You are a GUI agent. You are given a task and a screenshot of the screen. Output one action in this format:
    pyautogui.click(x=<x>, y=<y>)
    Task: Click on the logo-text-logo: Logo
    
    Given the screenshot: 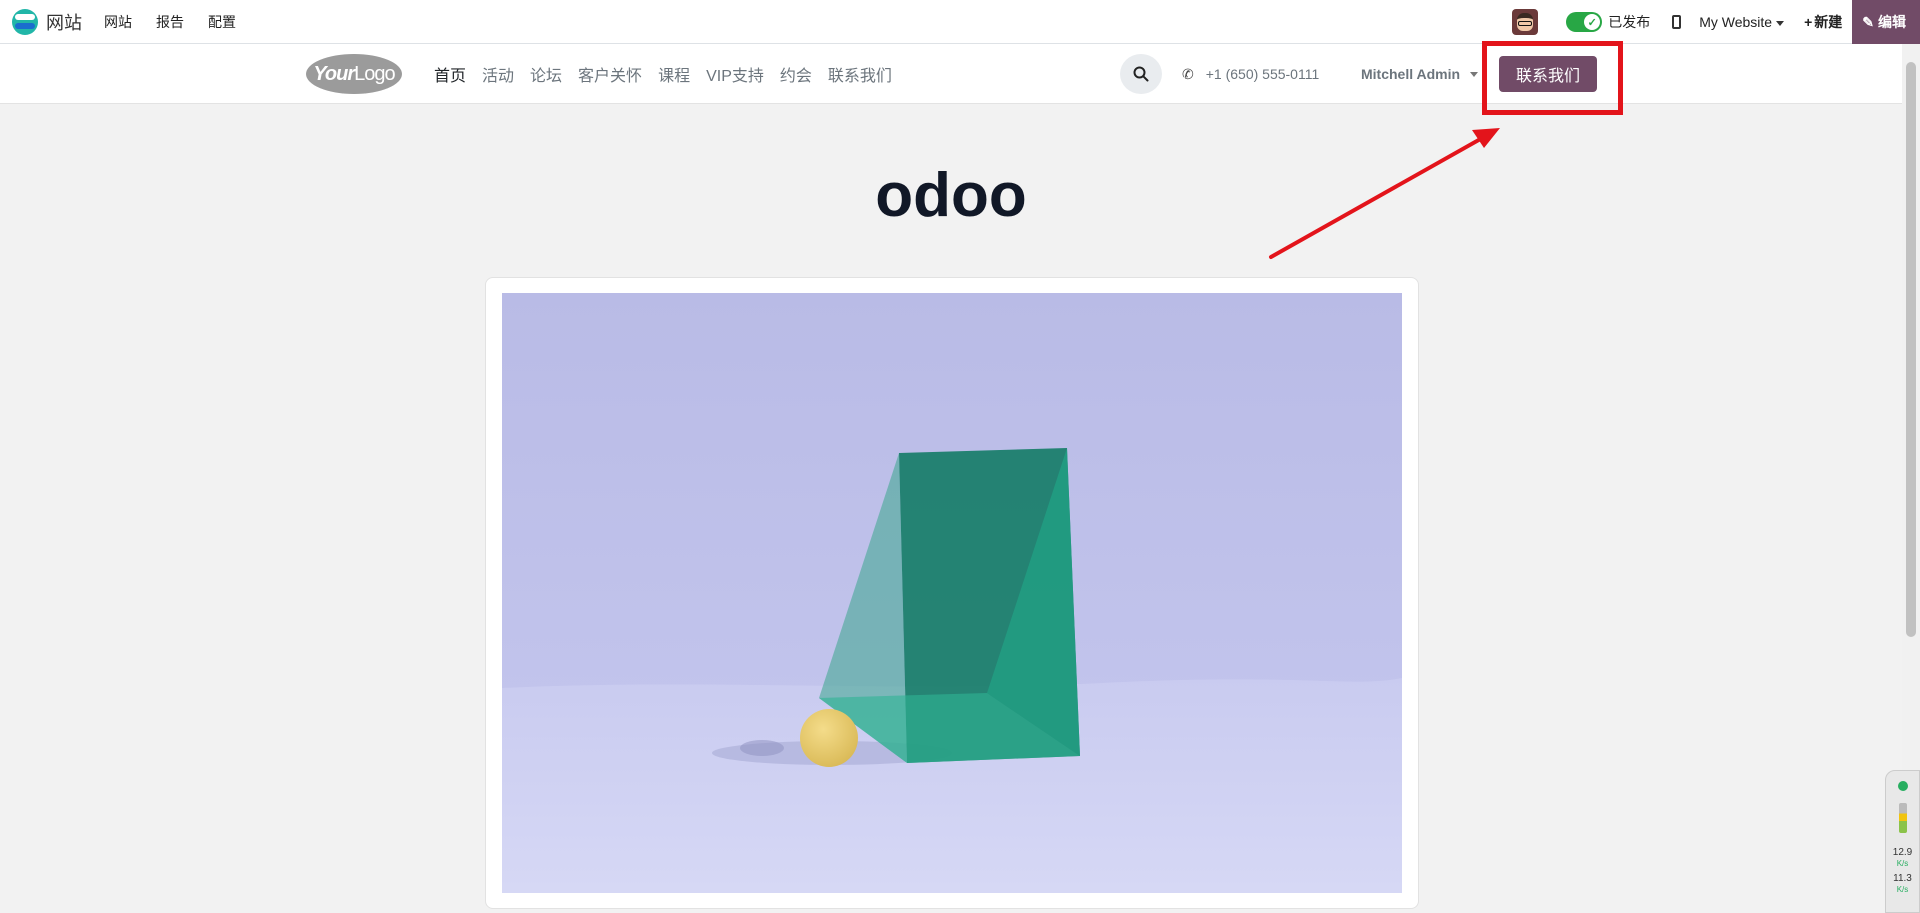 What is the action you would take?
    pyautogui.click(x=374, y=73)
    